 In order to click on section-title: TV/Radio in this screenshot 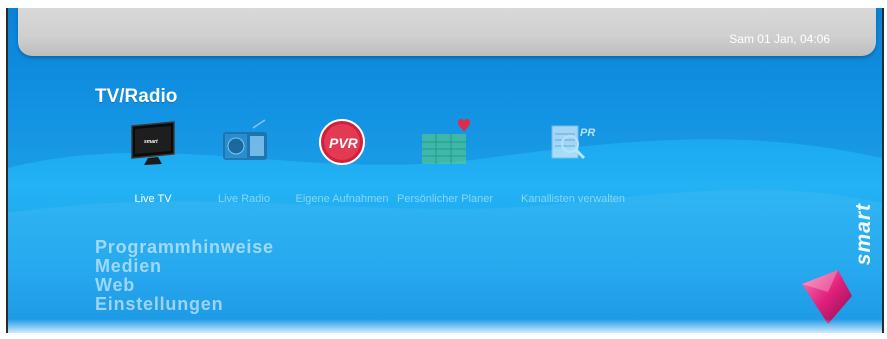, I will do `click(136, 96)`.